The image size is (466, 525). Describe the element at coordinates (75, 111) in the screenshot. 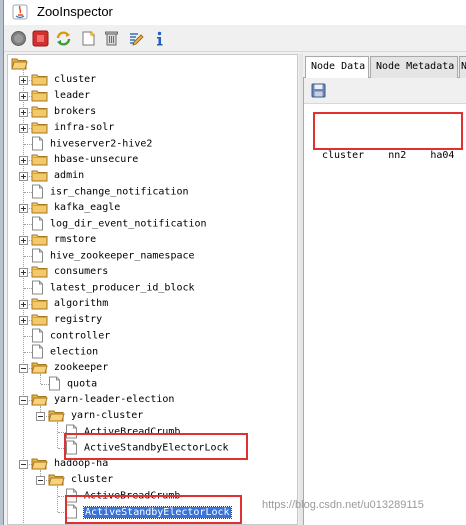

I see `tree-node-label: brokers` at that location.